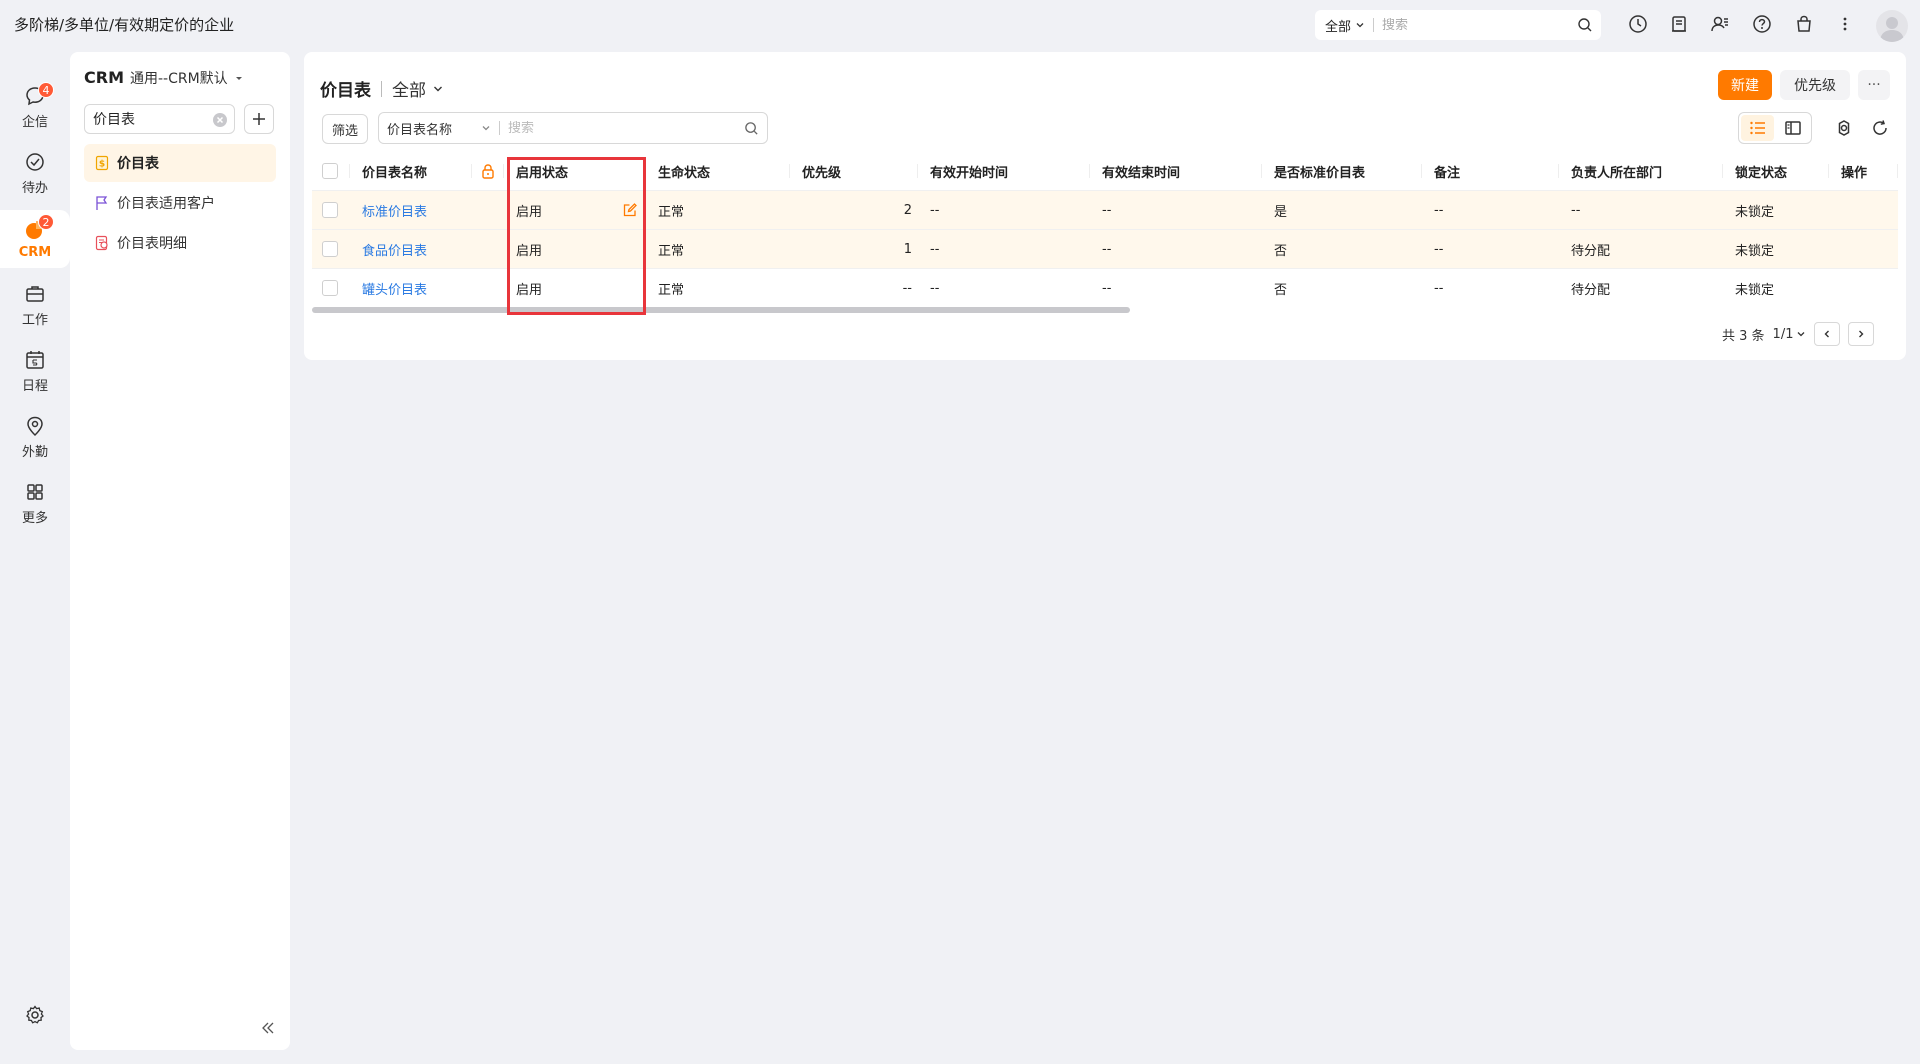 This screenshot has width=1920, height=1064. I want to click on refresh-icon, so click(1880, 128).